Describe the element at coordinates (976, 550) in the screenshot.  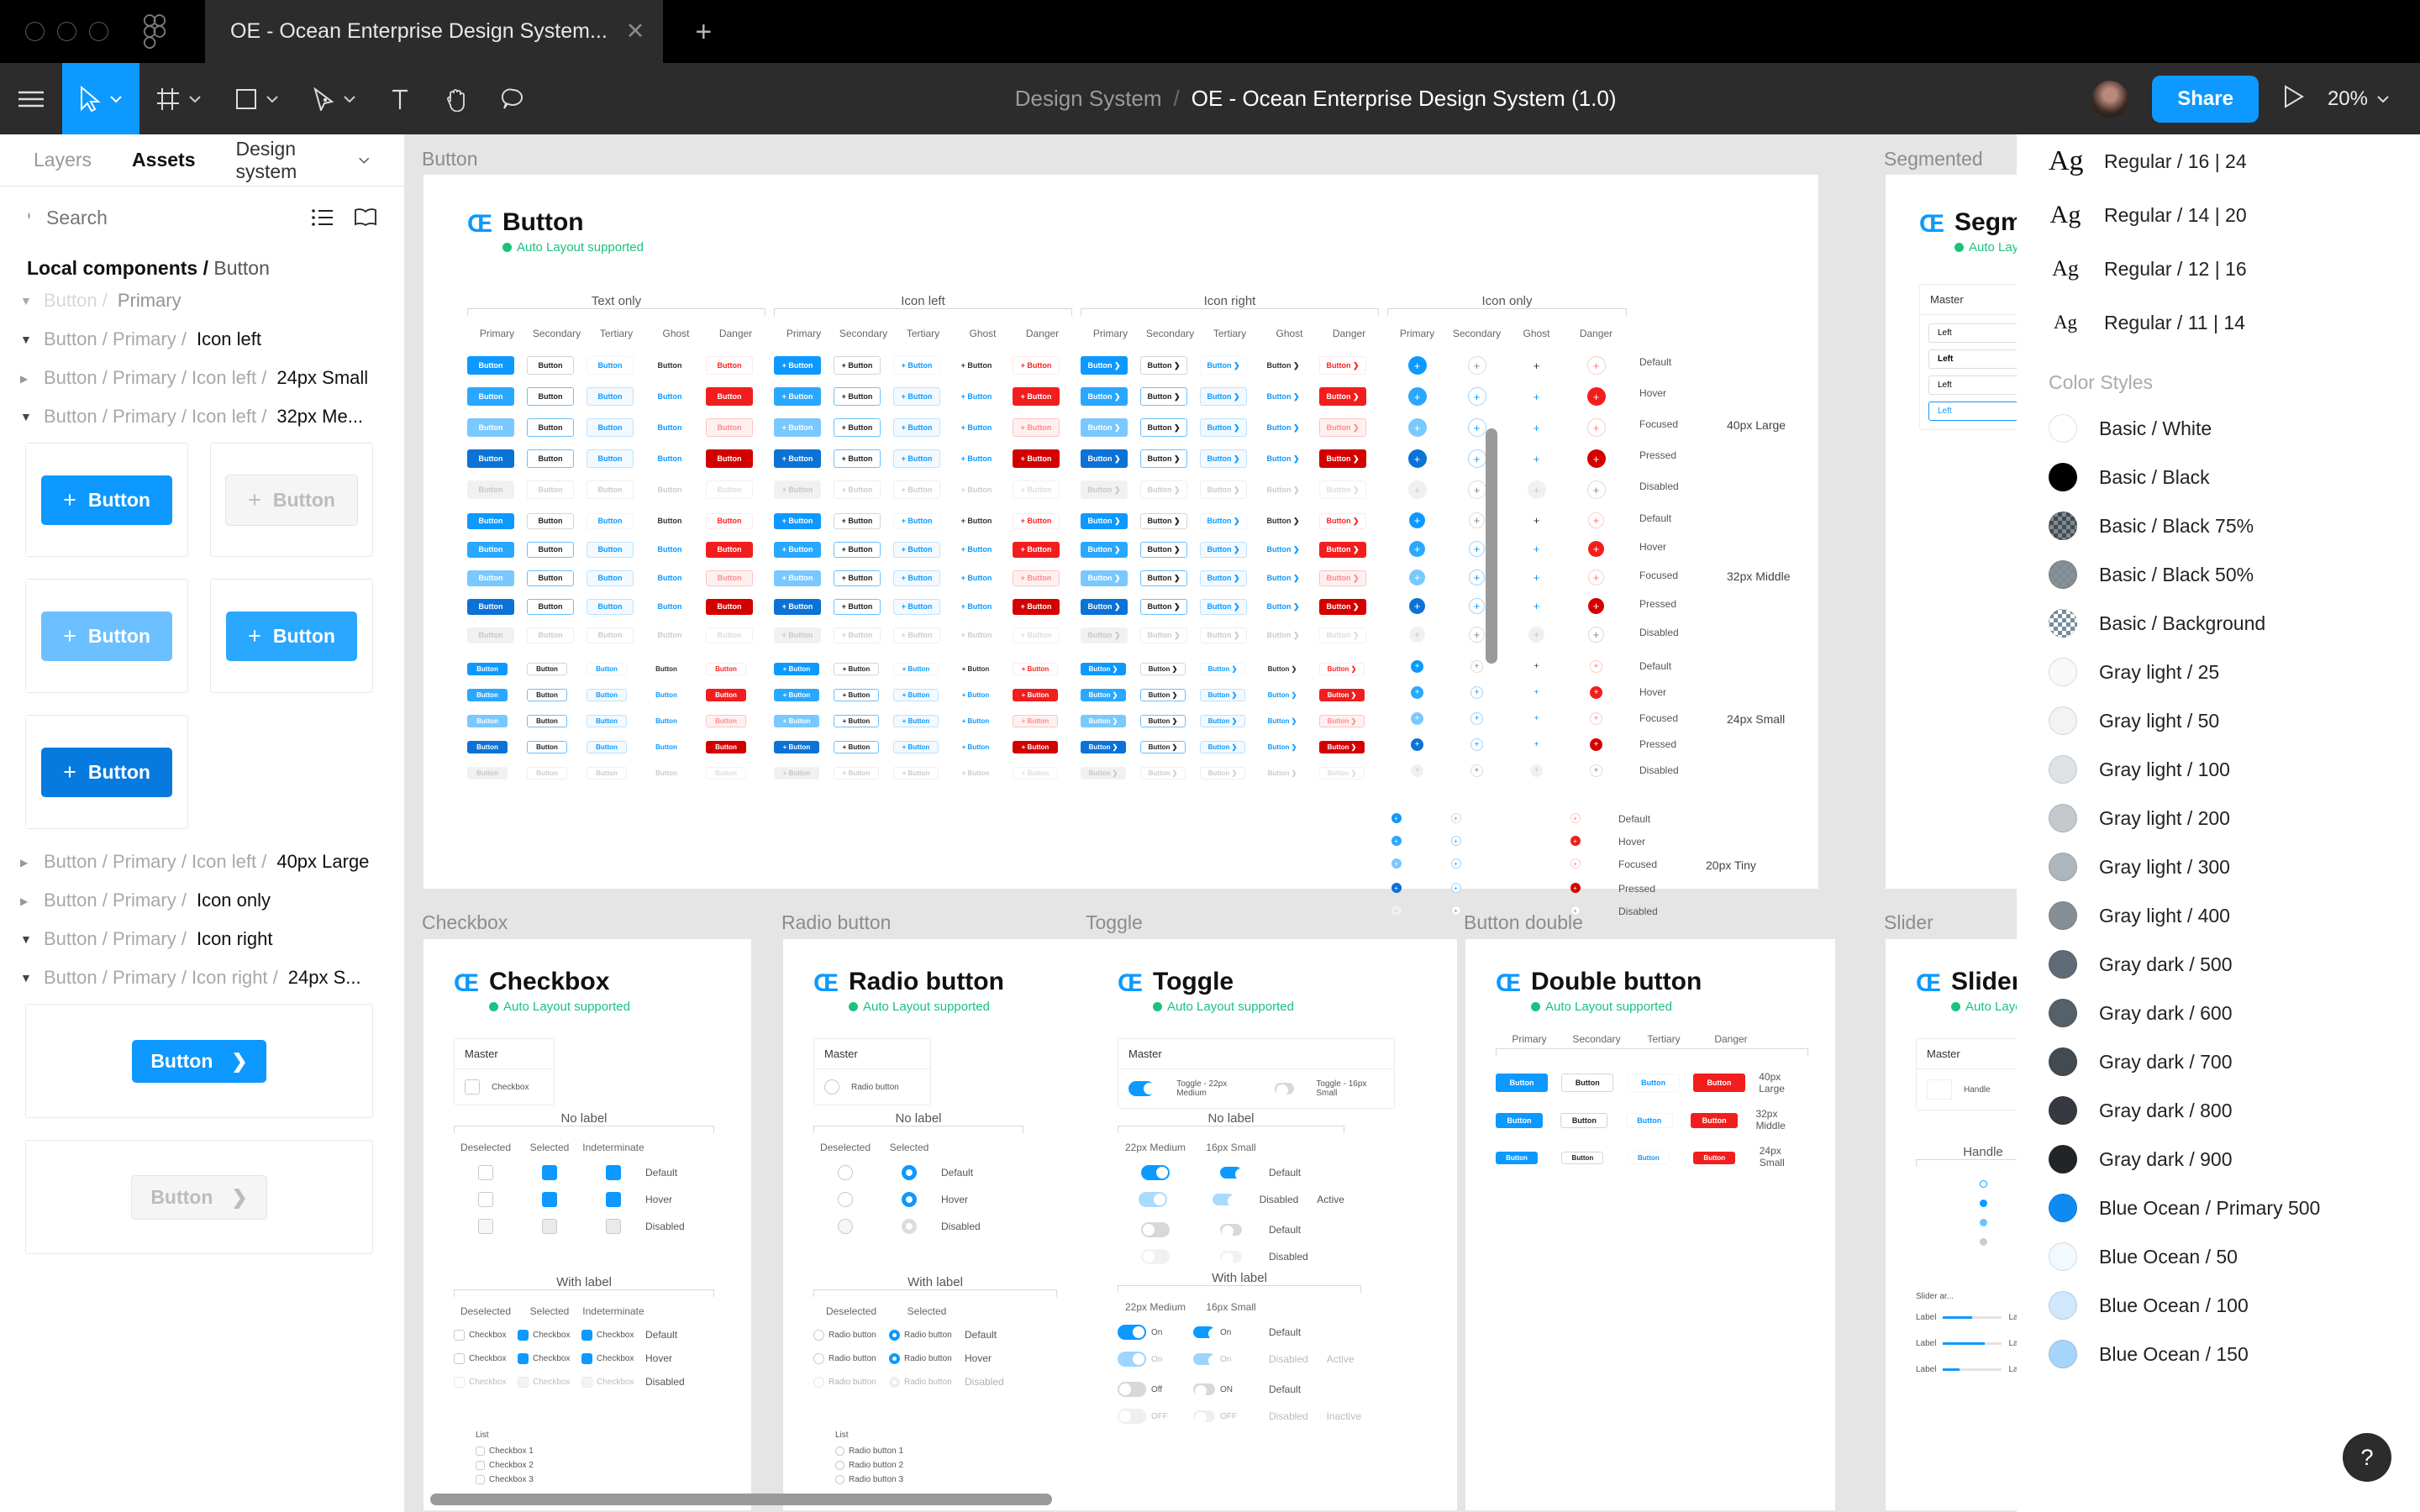
I see `button-iconleft-ghost-hover: + Button` at that location.